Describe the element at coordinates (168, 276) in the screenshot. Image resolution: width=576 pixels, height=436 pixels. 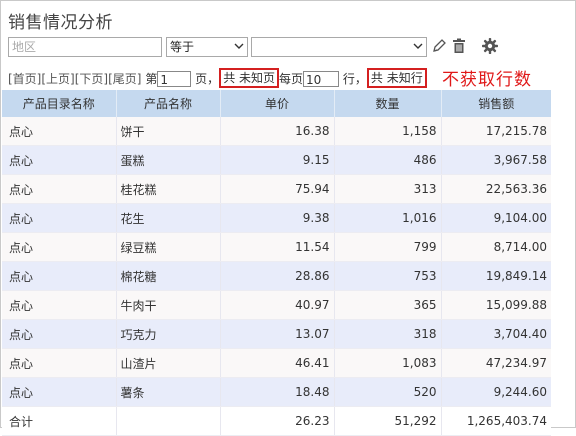
I see `table-cell: 棉花糖` at that location.